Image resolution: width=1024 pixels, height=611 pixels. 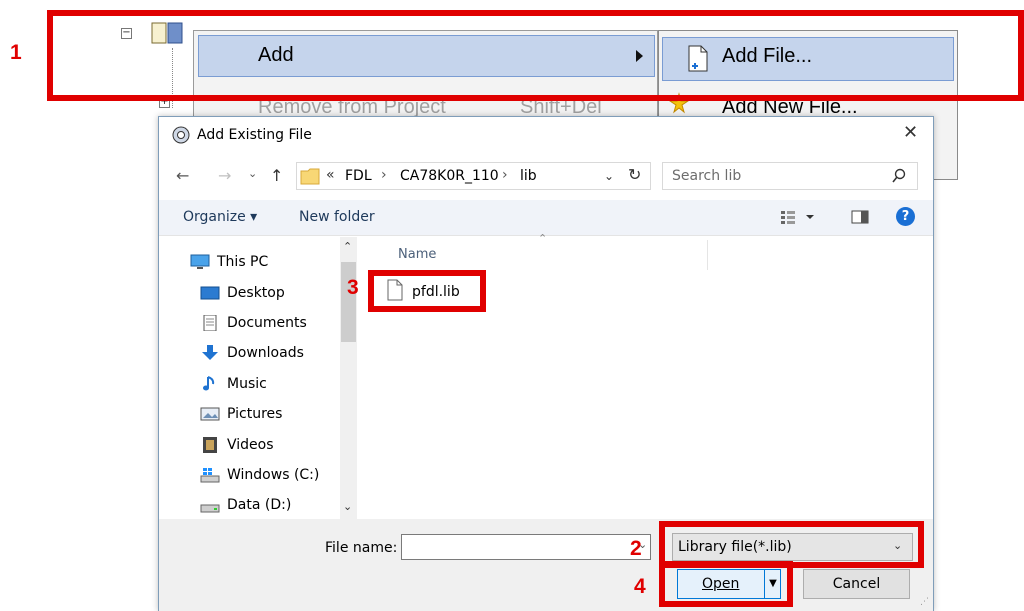 I want to click on tree-connector, so click(x=172, y=78).